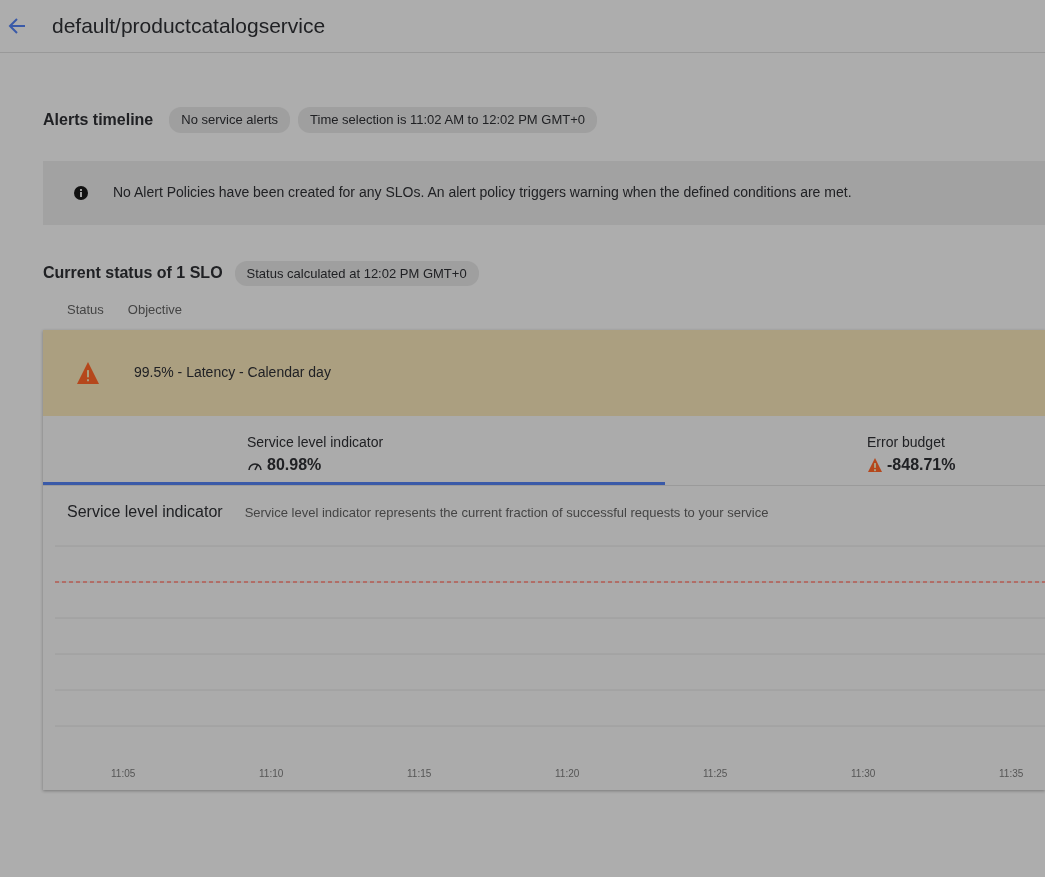  I want to click on tab: Error budget -848.71%, so click(855, 450).